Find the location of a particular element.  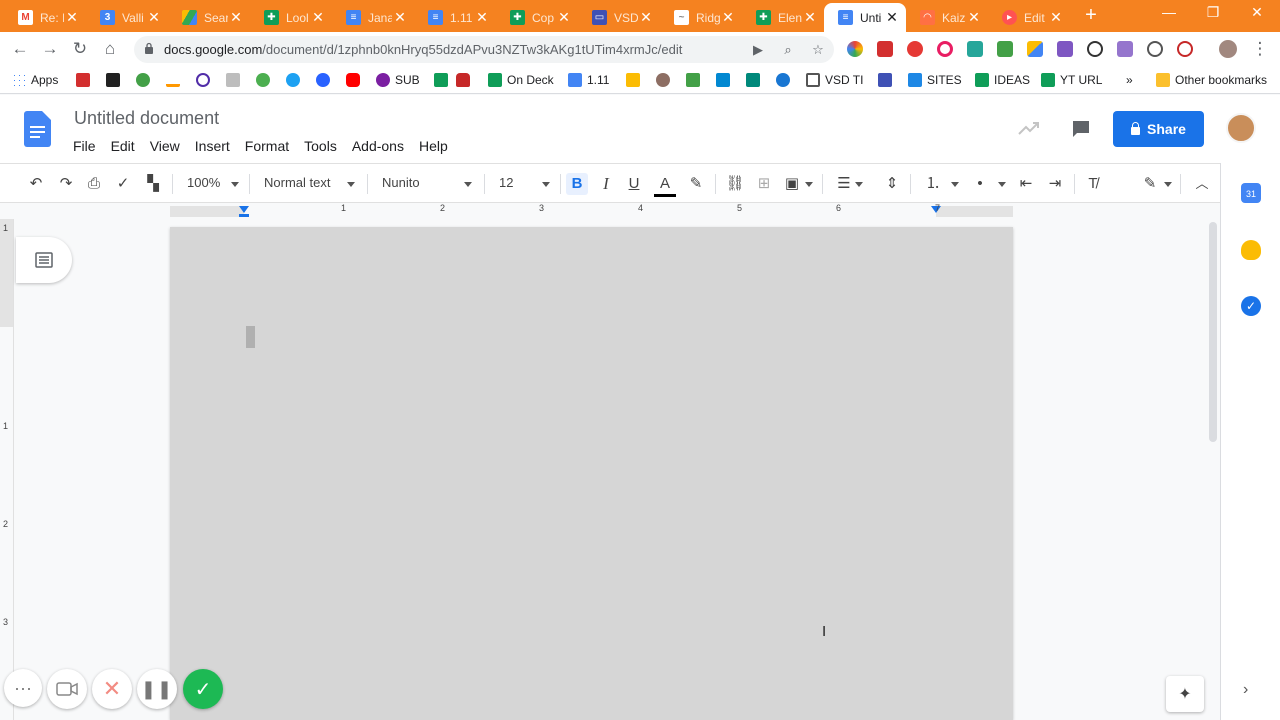

tasks-icon: ✓ is located at coordinates (1251, 306).